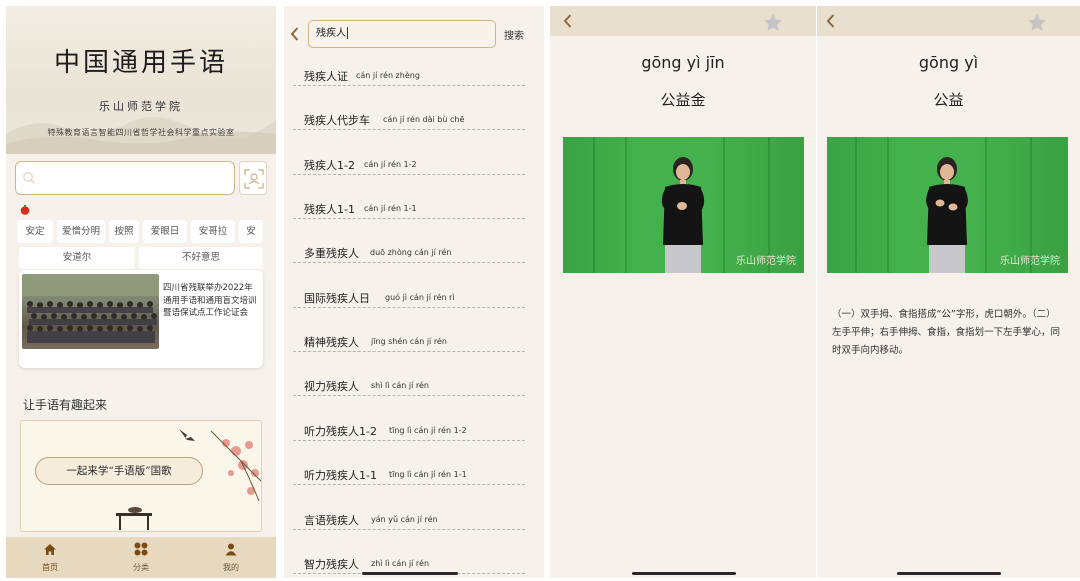 The image size is (1080, 581). Describe the element at coordinates (35, 231) in the screenshot. I see `hot-word-chip: 安定` at that location.